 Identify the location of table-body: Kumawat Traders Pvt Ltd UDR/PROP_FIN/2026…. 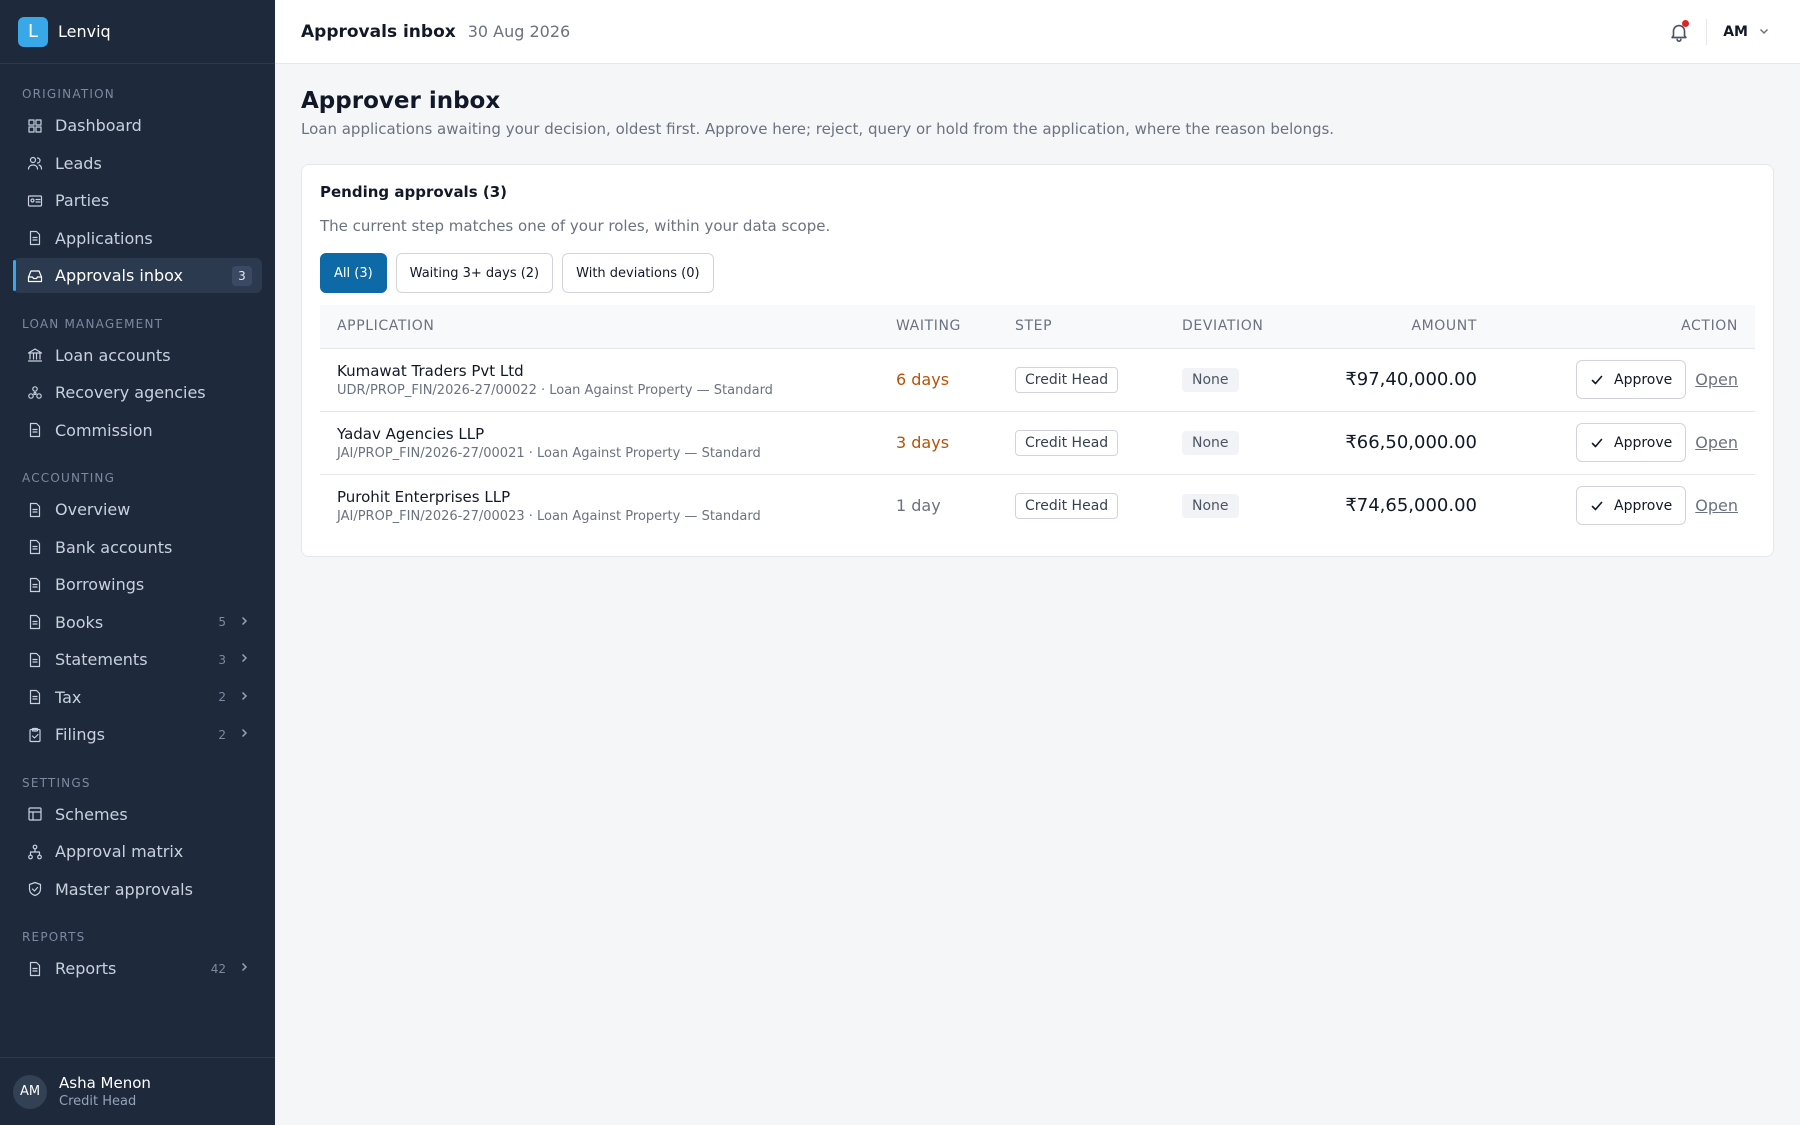
(1037, 442).